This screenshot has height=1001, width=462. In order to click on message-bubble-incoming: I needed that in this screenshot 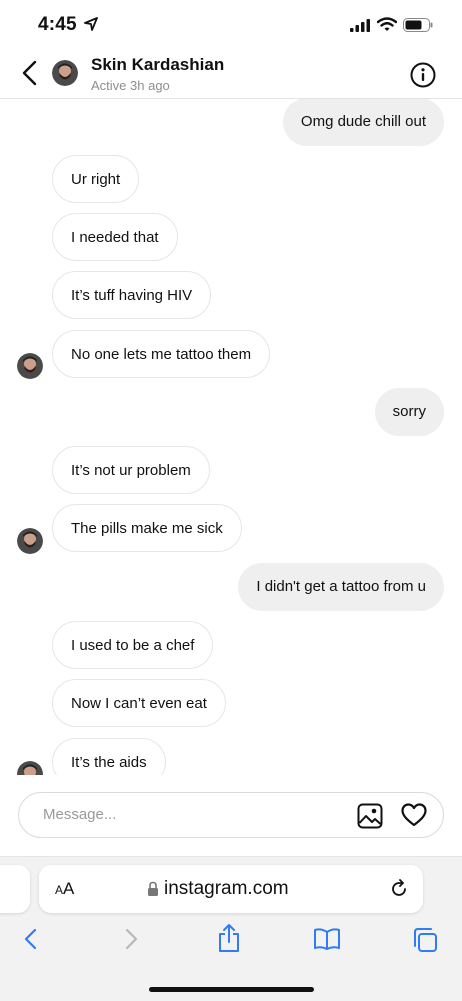, I will do `click(115, 237)`.